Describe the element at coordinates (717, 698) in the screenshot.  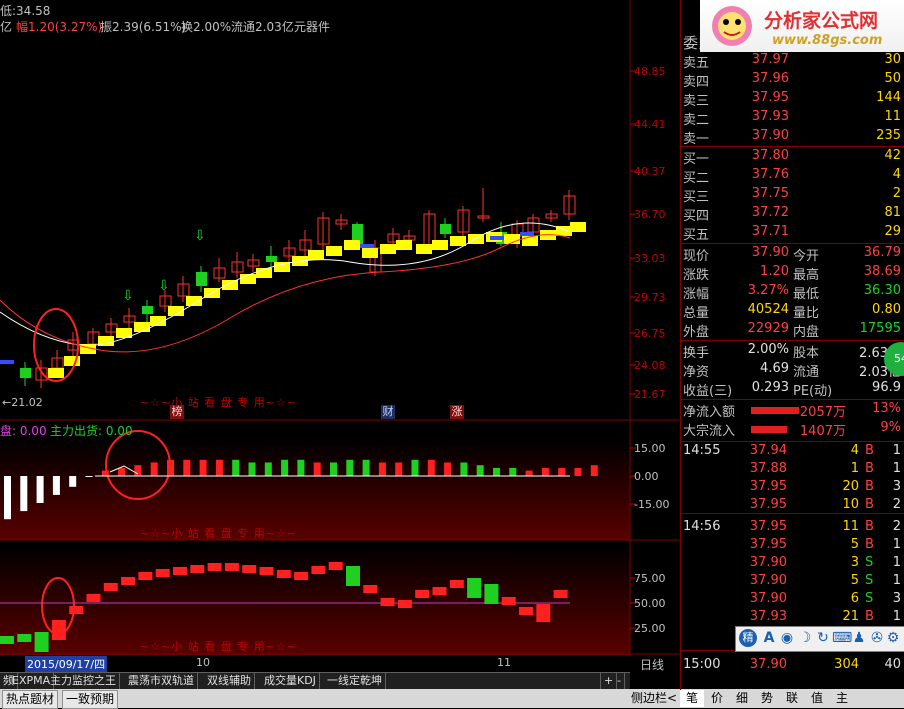
I see `right-tab-price: 价` at that location.